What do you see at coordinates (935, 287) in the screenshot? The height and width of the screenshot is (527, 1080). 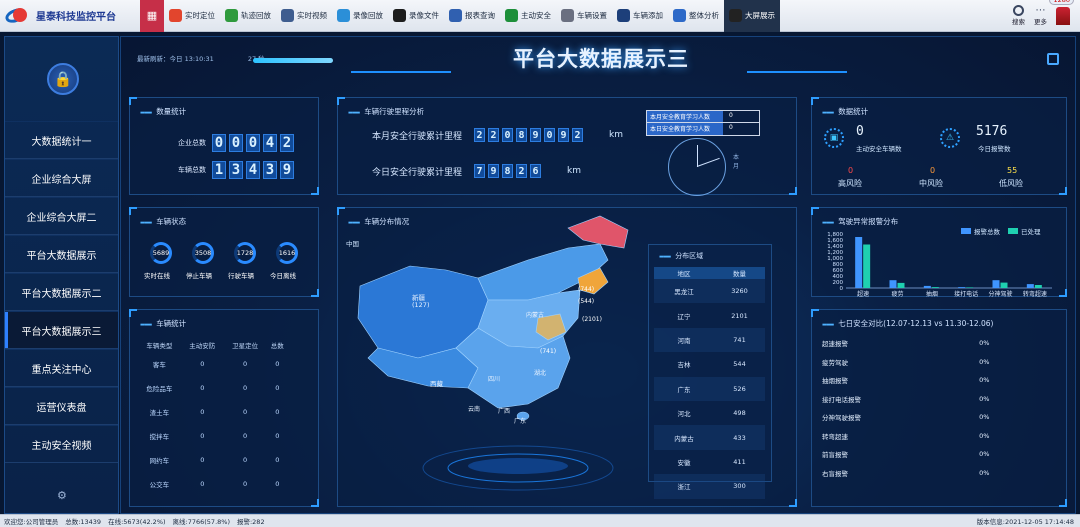 I see `bar-handled` at bounding box center [935, 287].